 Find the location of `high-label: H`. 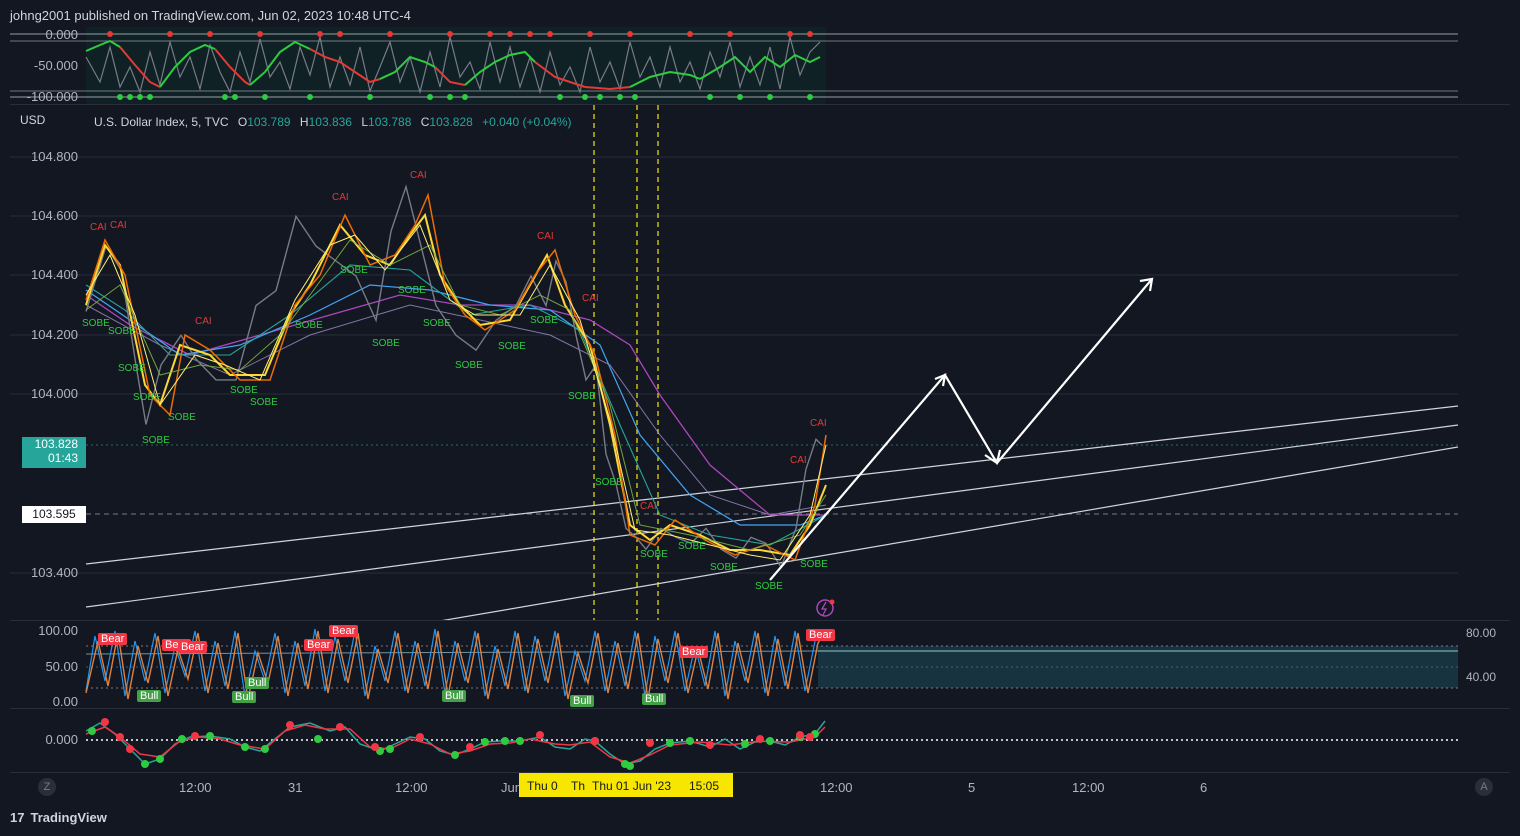

high-label: H is located at coordinates (304, 122).